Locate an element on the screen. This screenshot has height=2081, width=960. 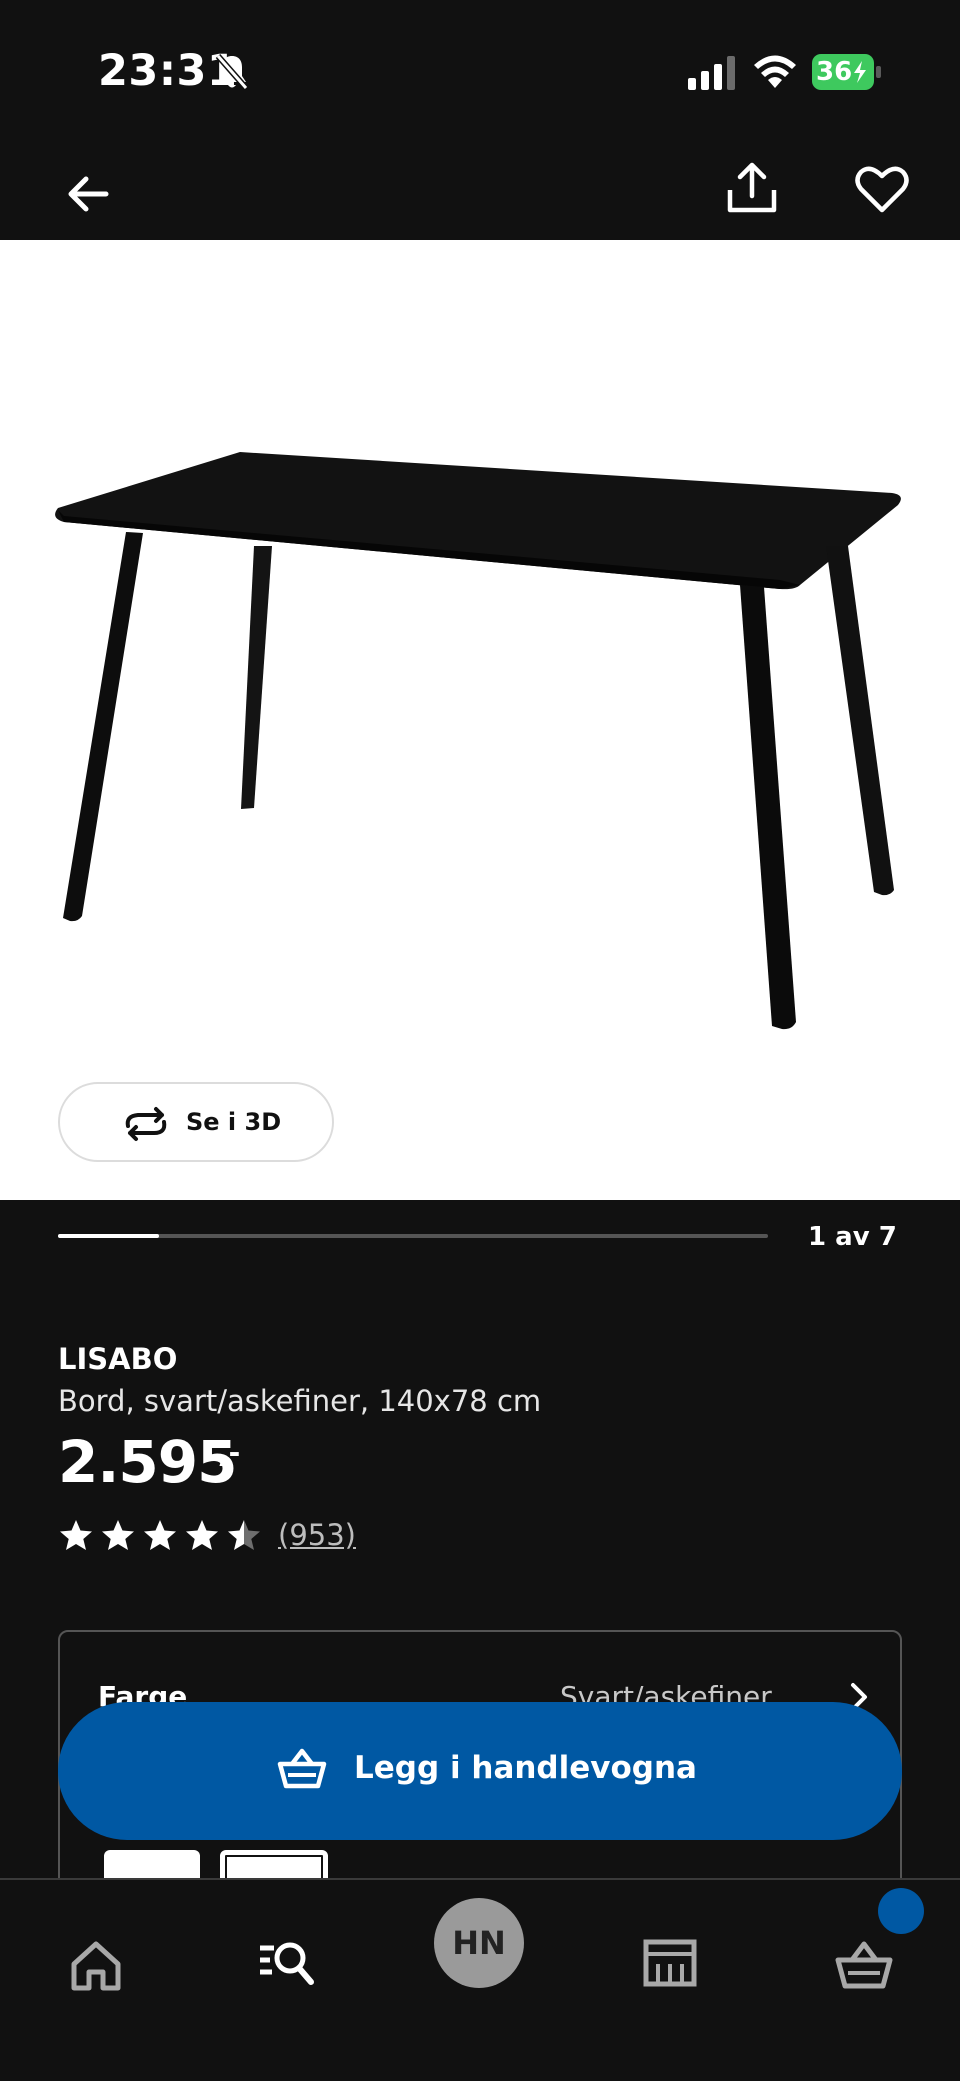
bell-muted-icon is located at coordinates (232, 72).